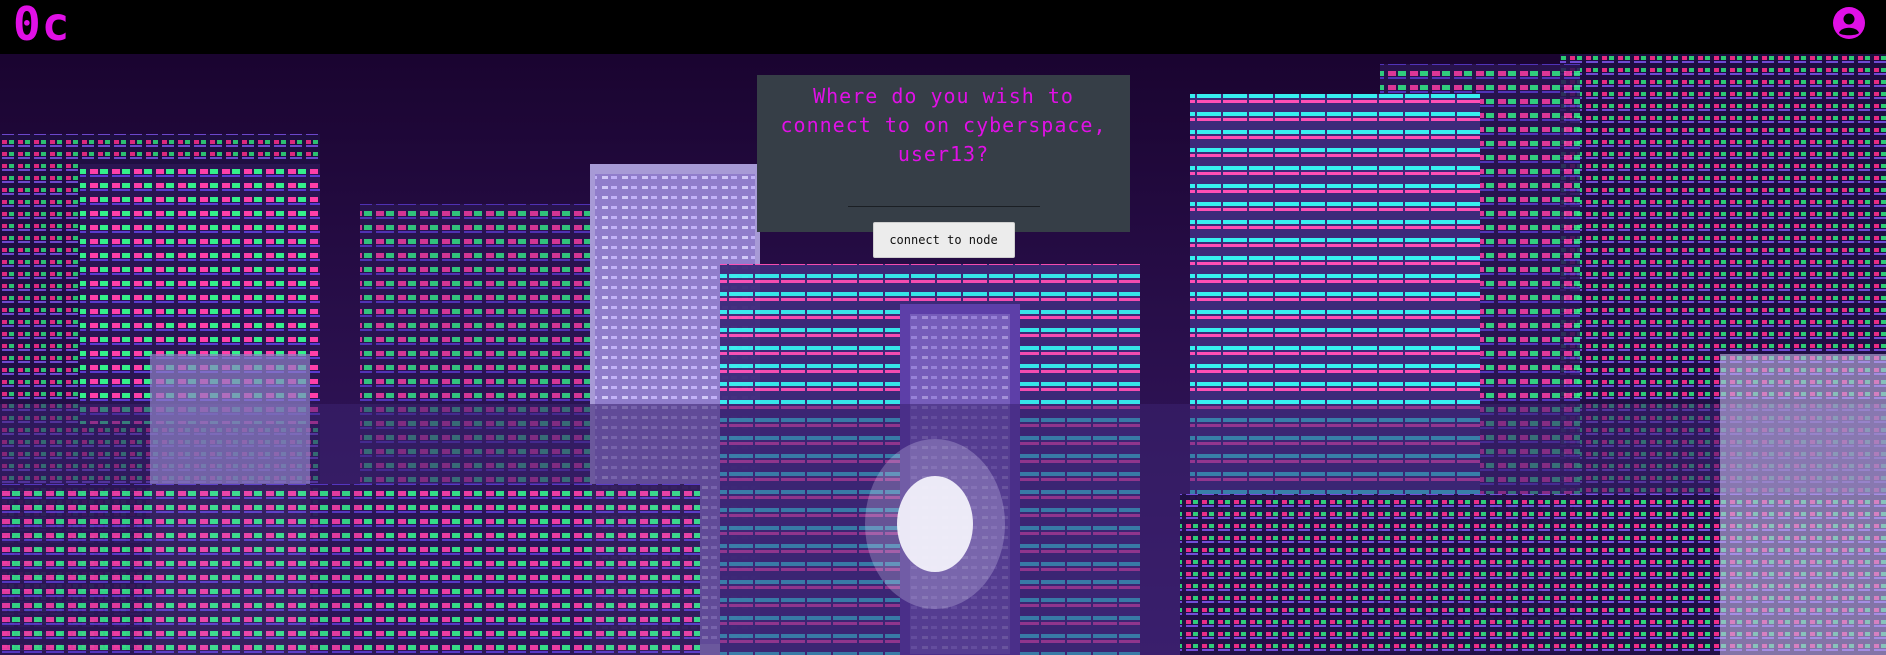 The height and width of the screenshot is (655, 1886). Describe the element at coordinates (1849, 23) in the screenshot. I see `user-circle-icon` at that location.